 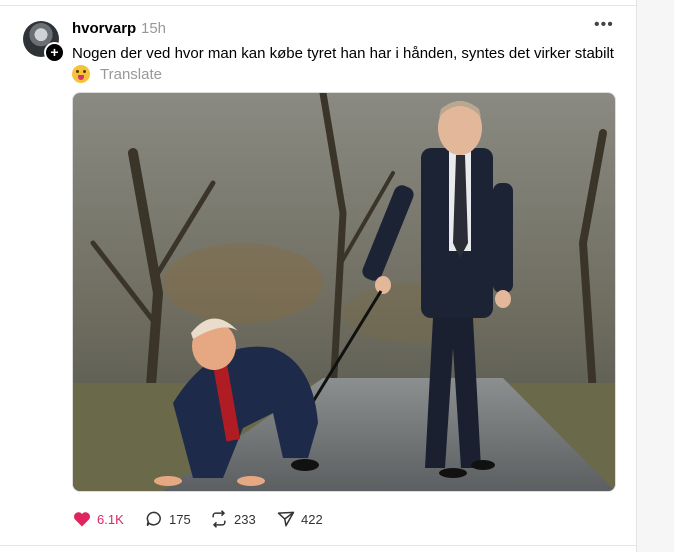 What do you see at coordinates (312, 519) in the screenshot?
I see `share-count: 422` at bounding box center [312, 519].